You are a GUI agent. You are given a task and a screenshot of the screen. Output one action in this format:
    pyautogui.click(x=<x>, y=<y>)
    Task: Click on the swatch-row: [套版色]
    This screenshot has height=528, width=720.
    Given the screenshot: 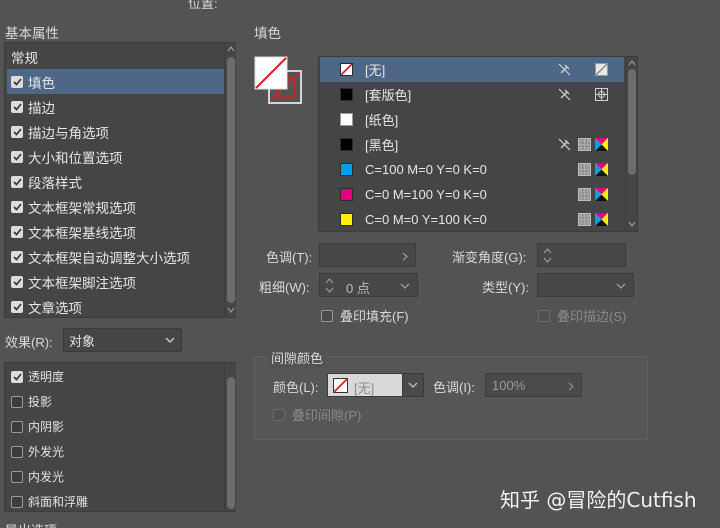 What is the action you would take?
    pyautogui.click(x=472, y=94)
    